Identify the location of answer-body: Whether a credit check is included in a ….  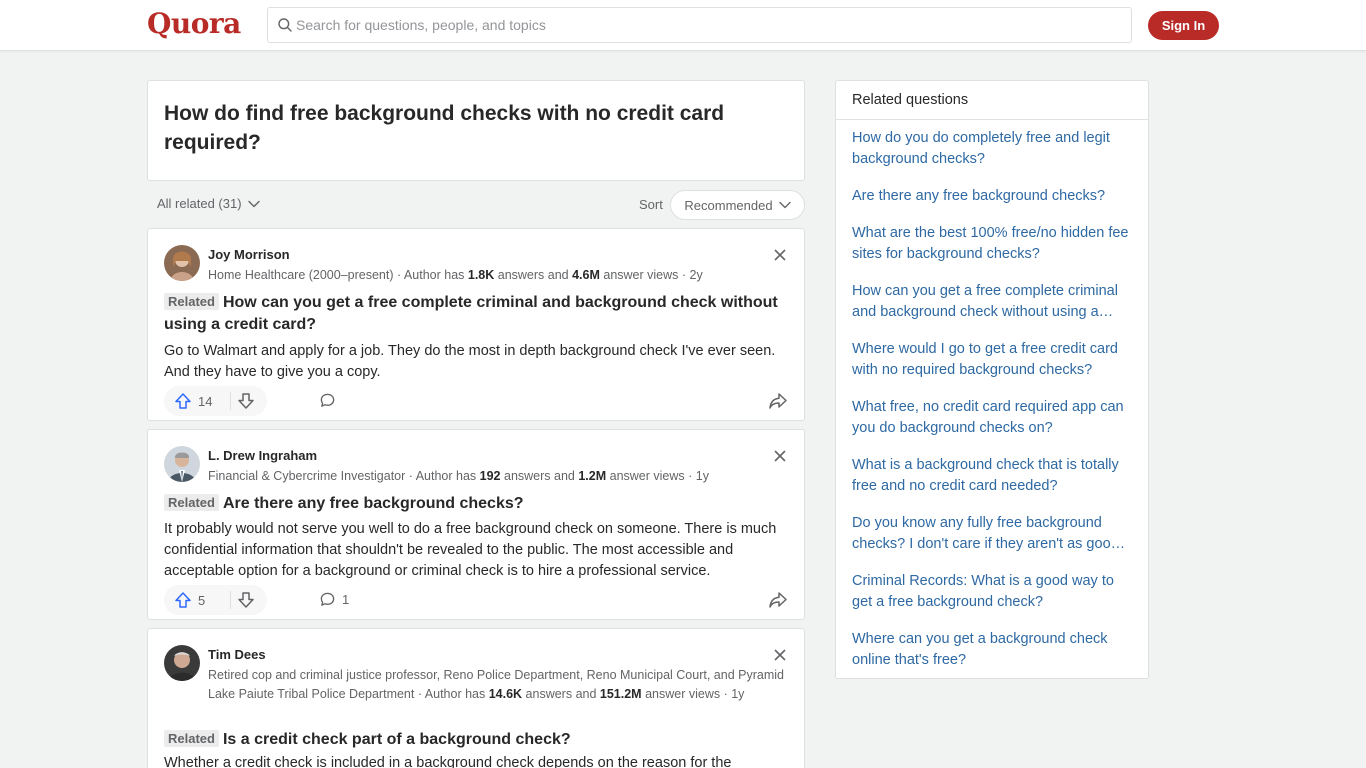
(474, 760).